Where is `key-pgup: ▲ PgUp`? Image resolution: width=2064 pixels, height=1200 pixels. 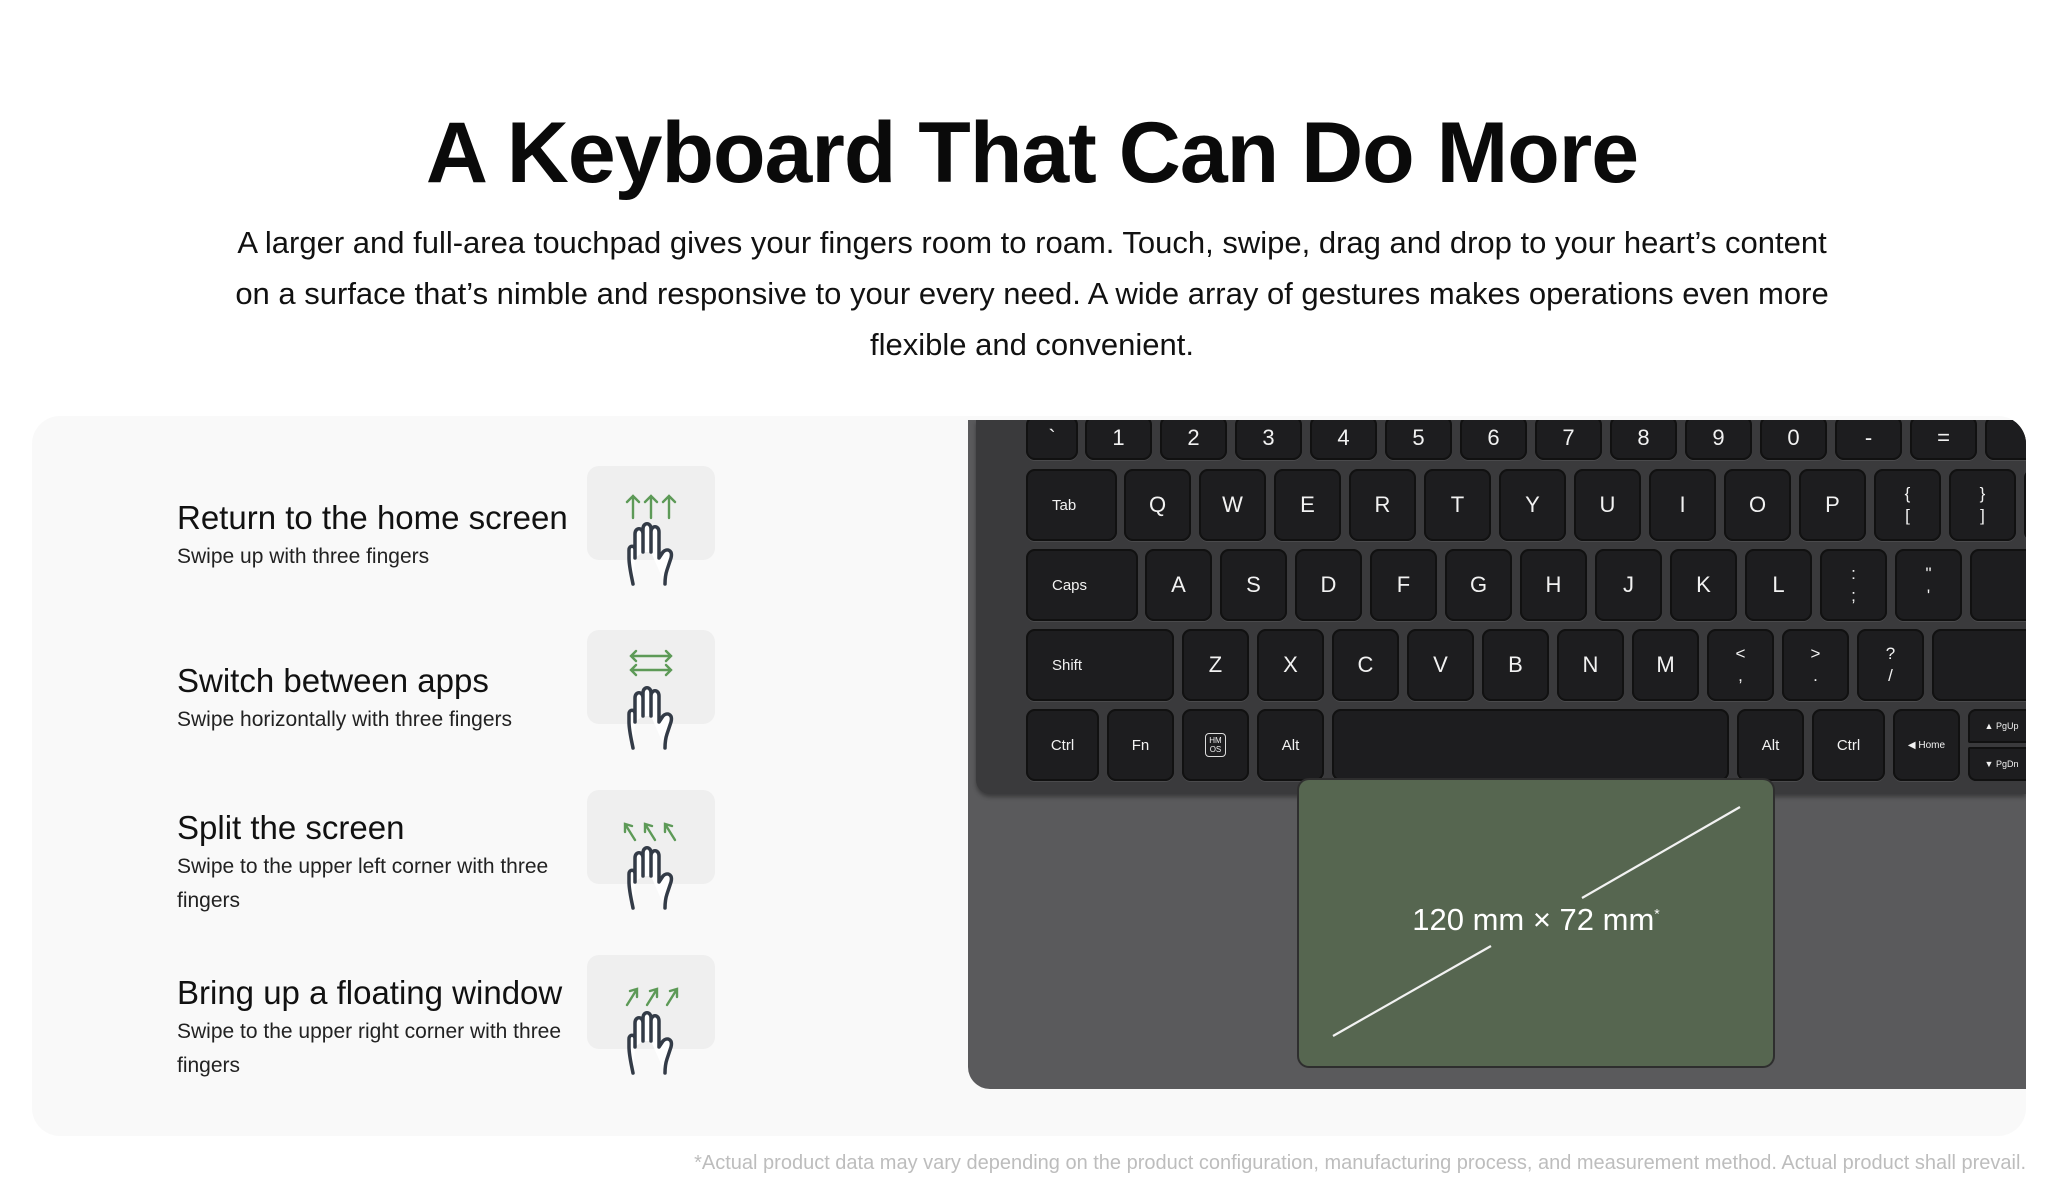 key-pgup: ▲ PgUp is located at coordinates (1997, 726).